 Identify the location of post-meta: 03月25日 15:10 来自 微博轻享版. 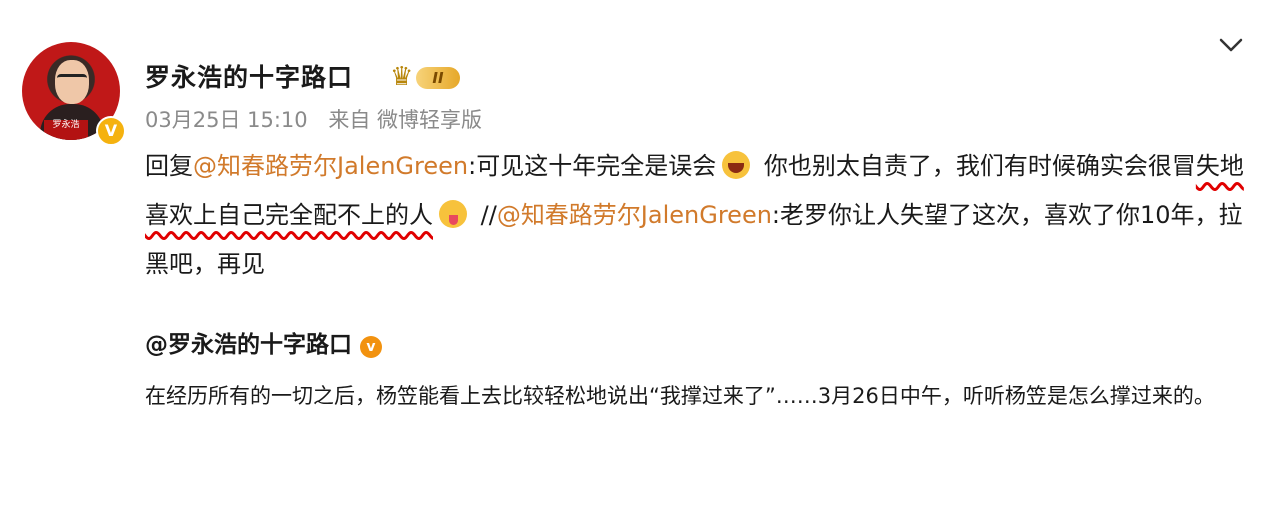
(313, 119).